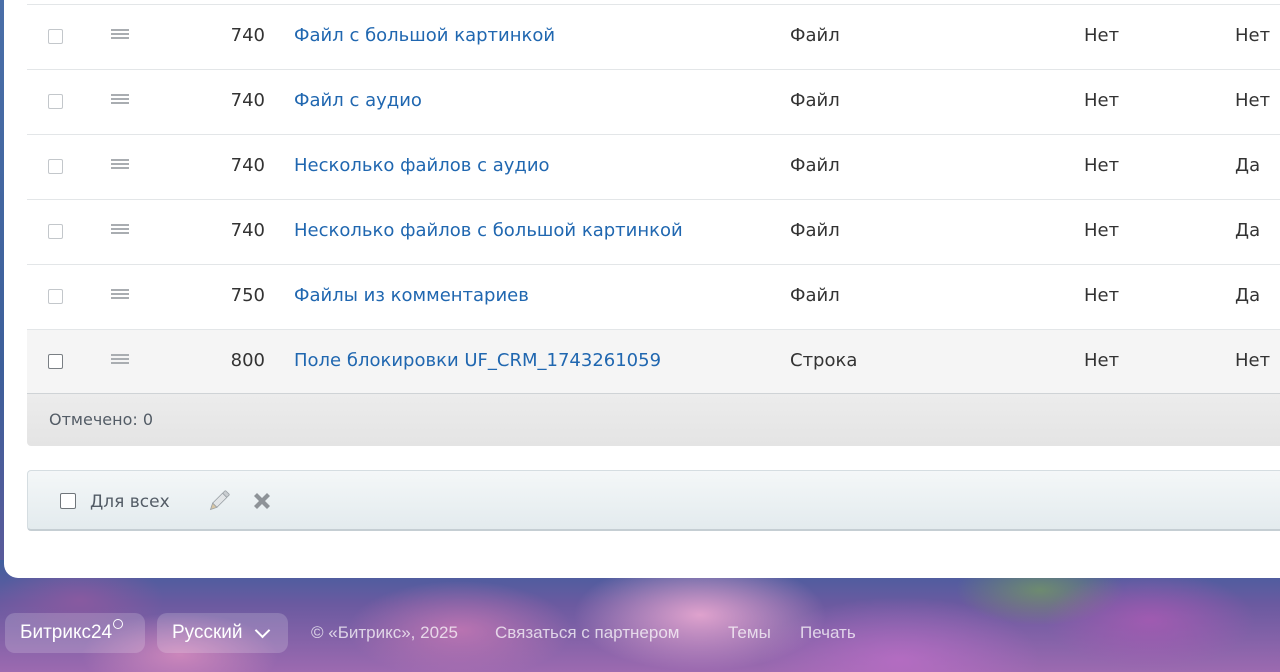 The height and width of the screenshot is (672, 1280). I want to click on table-row: 740 Несколько файлов с аудио Файл Нет Да, so click(653, 167).